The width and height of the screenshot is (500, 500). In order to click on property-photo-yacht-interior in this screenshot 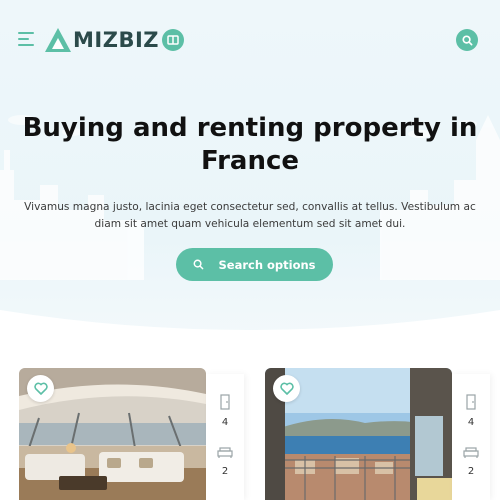, I will do `click(112, 434)`.